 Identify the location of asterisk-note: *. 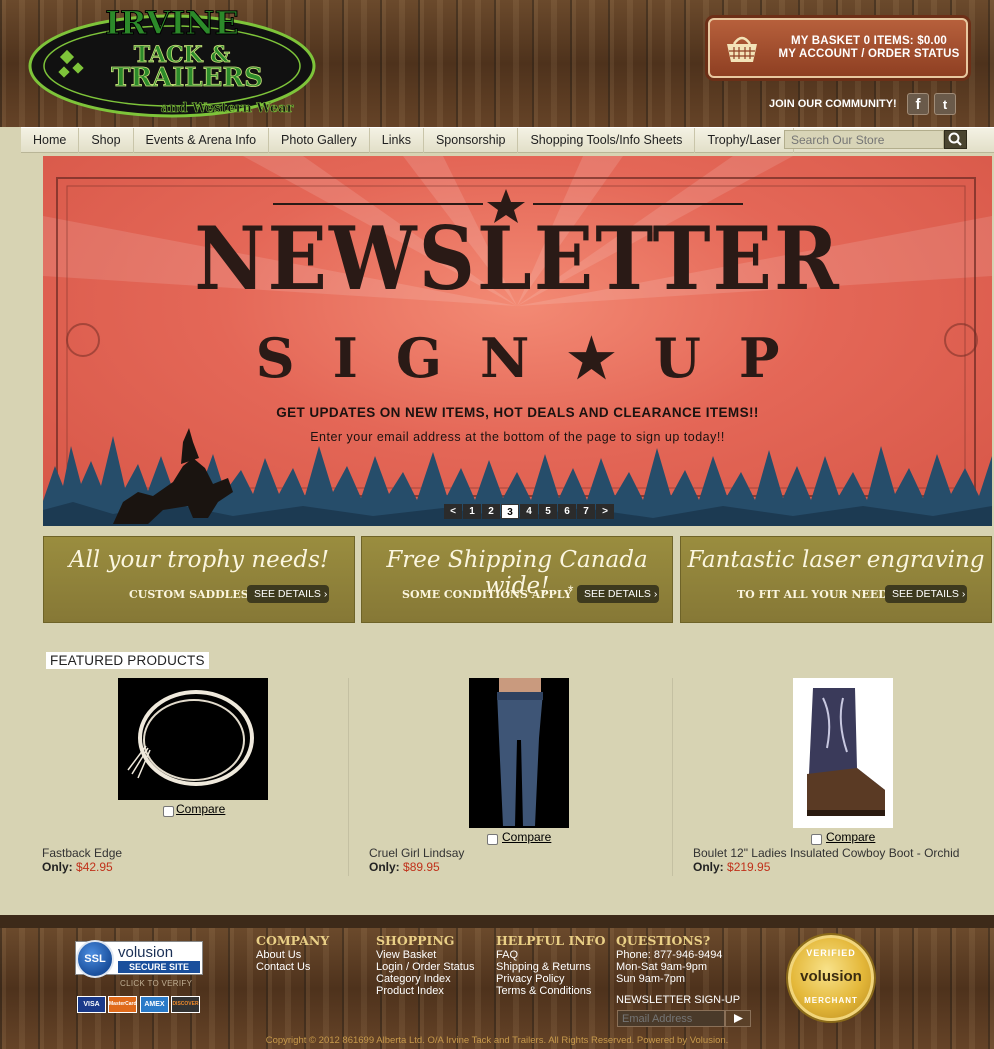
(571, 590).